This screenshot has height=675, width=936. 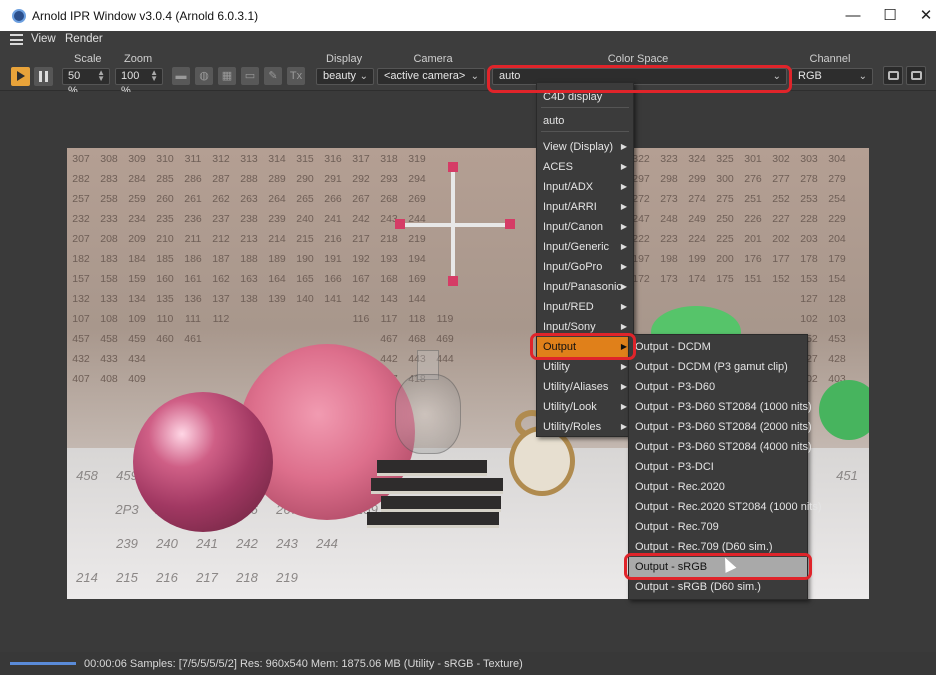 I want to click on maximize-button: ☐, so click(x=890, y=16).